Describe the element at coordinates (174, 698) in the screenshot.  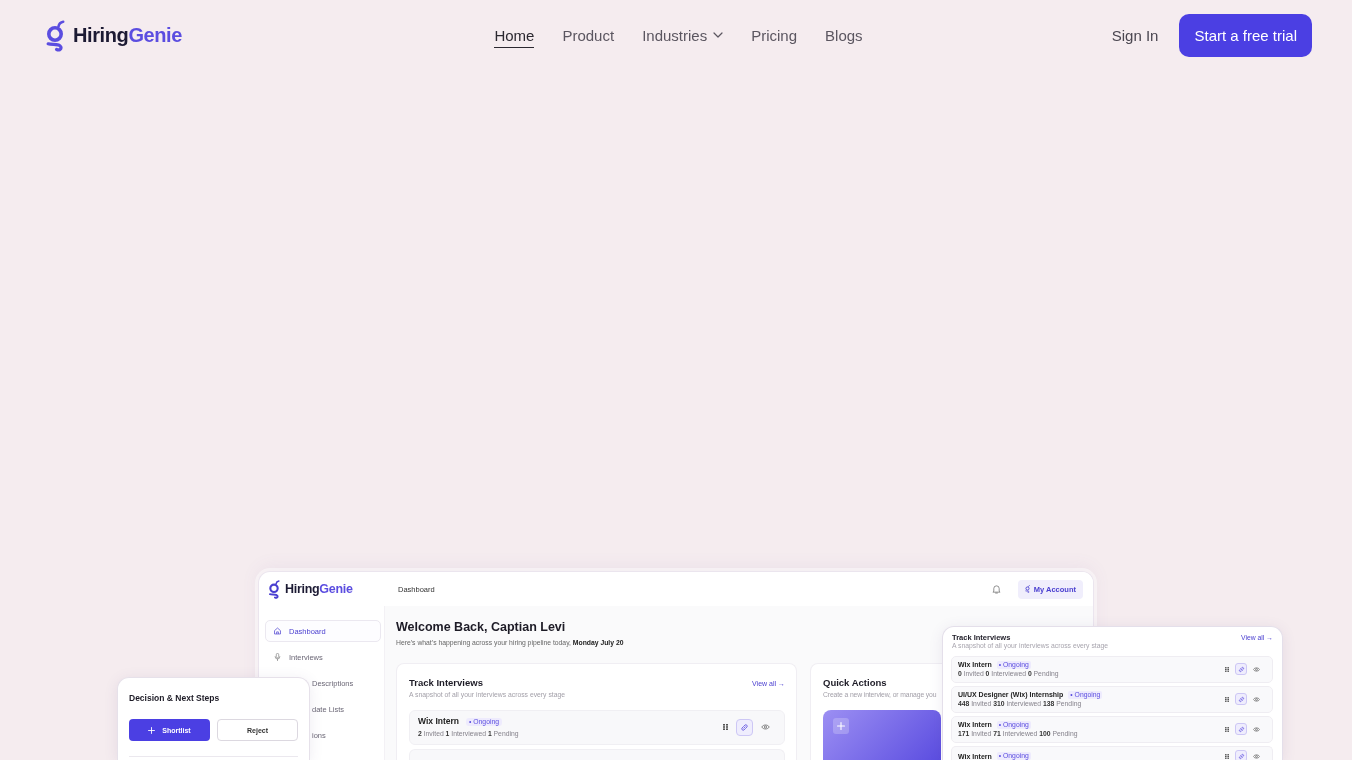
I see `card-title: Decision & Next Steps` at that location.